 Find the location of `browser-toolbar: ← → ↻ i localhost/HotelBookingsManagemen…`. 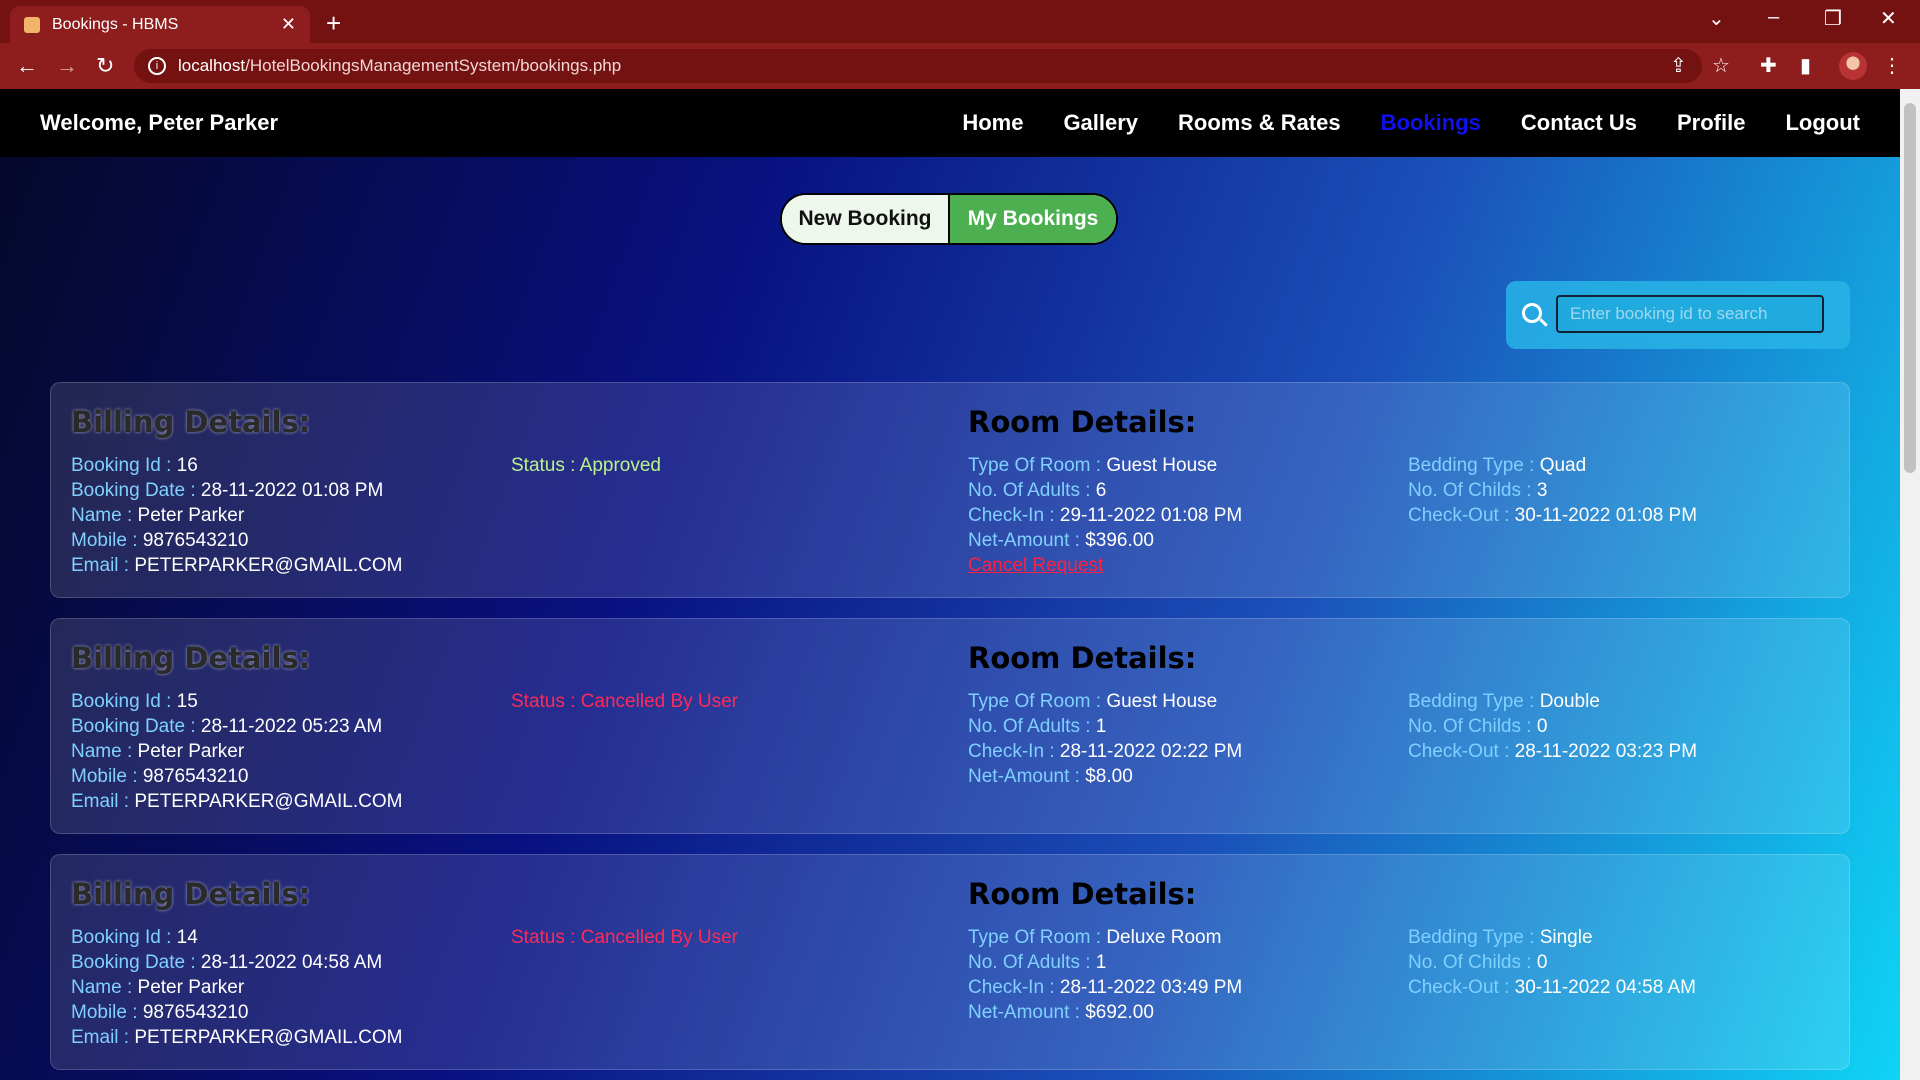

browser-toolbar: ← → ↻ i localhost/HotelBookingsManagemen… is located at coordinates (960, 66).